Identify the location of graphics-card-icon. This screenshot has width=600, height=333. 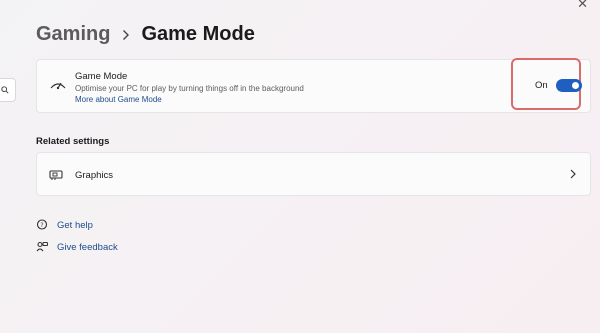
(56, 175).